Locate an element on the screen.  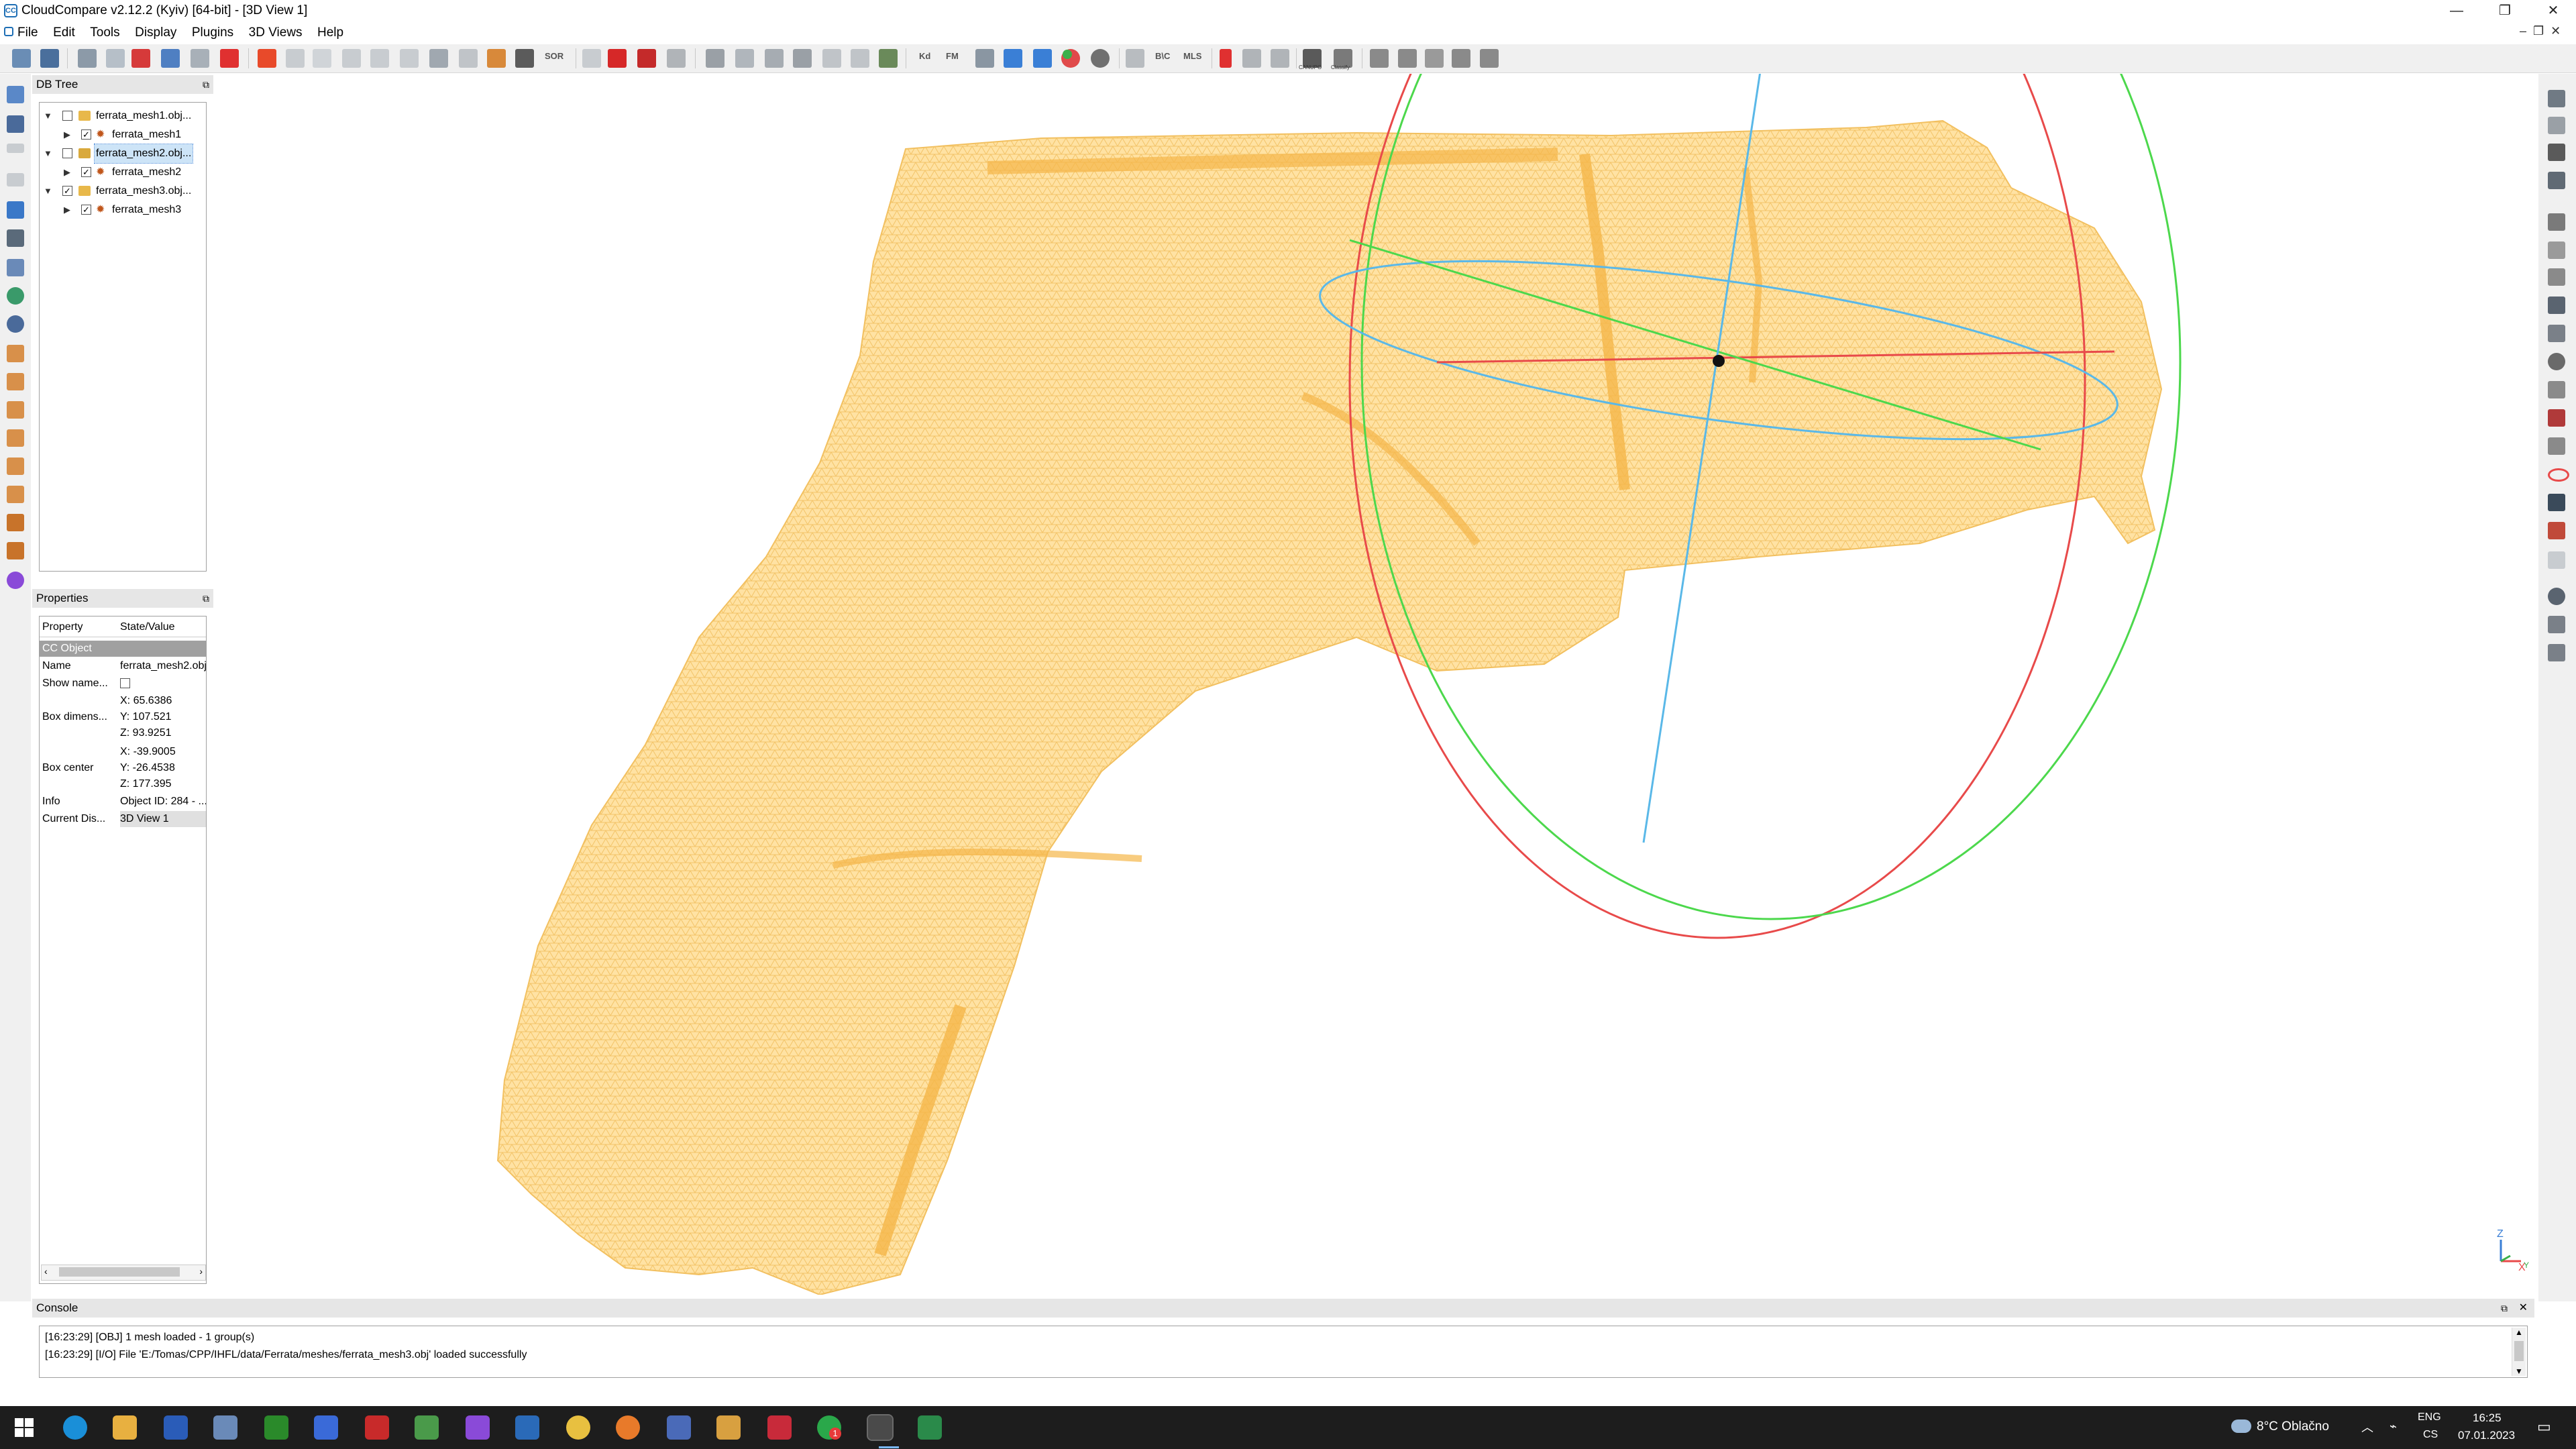
view-bottom-icon is located at coordinates (15, 494).